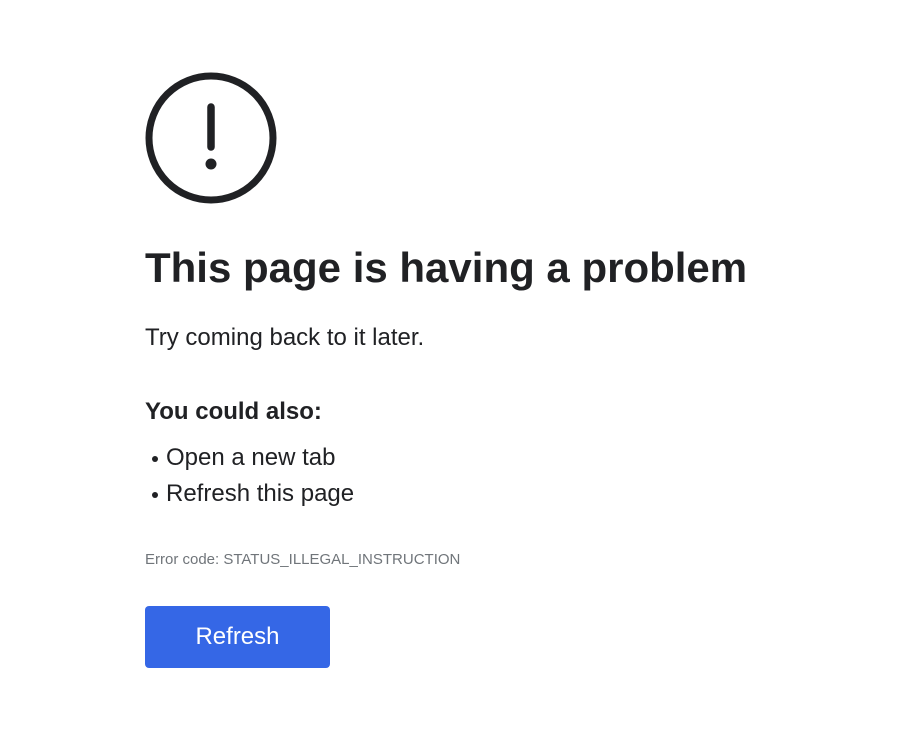  What do you see at coordinates (285, 337) in the screenshot?
I see `error-subtitle: Try coming back to it later.` at bounding box center [285, 337].